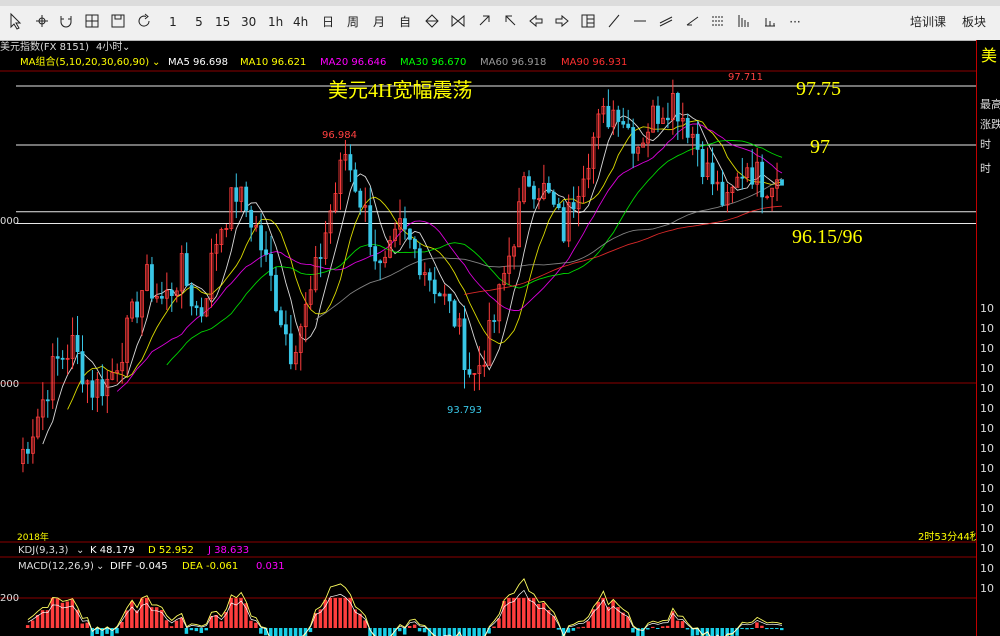 The width and height of the screenshot is (1000, 636). I want to click on macd-label: MACD(12,26,9), so click(56, 567).